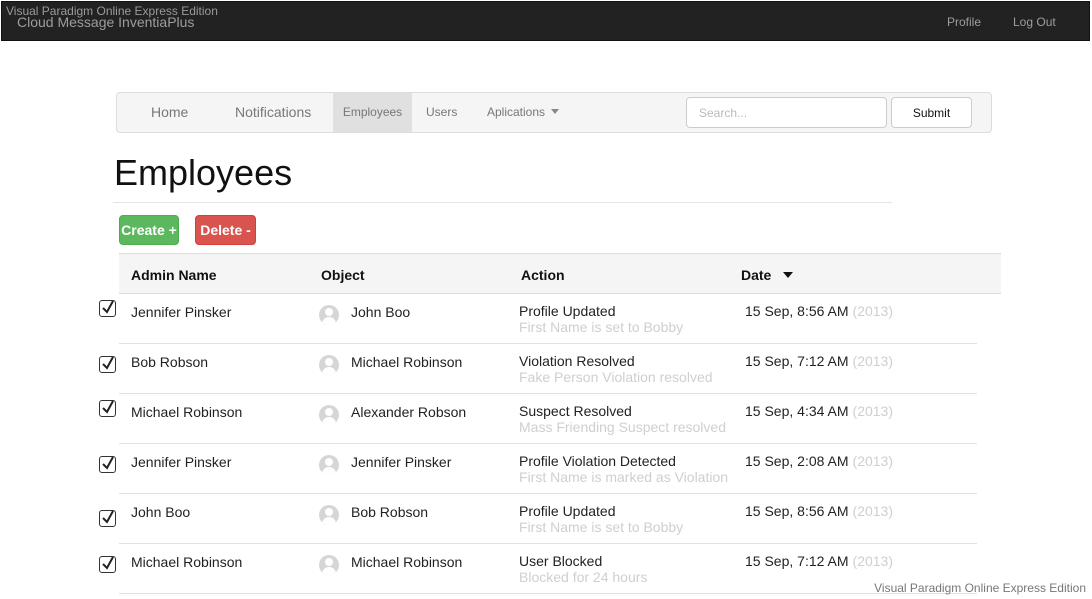 Image resolution: width=1092 pixels, height=599 pixels. What do you see at coordinates (273, 112) in the screenshot?
I see `tab-notifications: Notifications` at bounding box center [273, 112].